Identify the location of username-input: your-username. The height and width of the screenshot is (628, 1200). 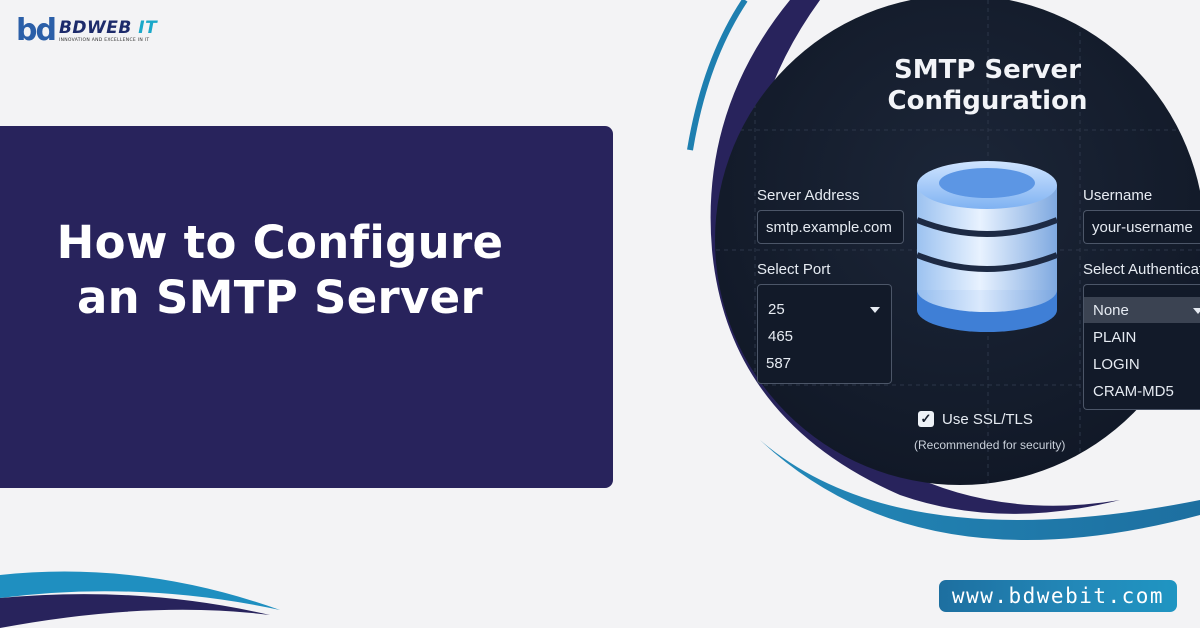
(1141, 227).